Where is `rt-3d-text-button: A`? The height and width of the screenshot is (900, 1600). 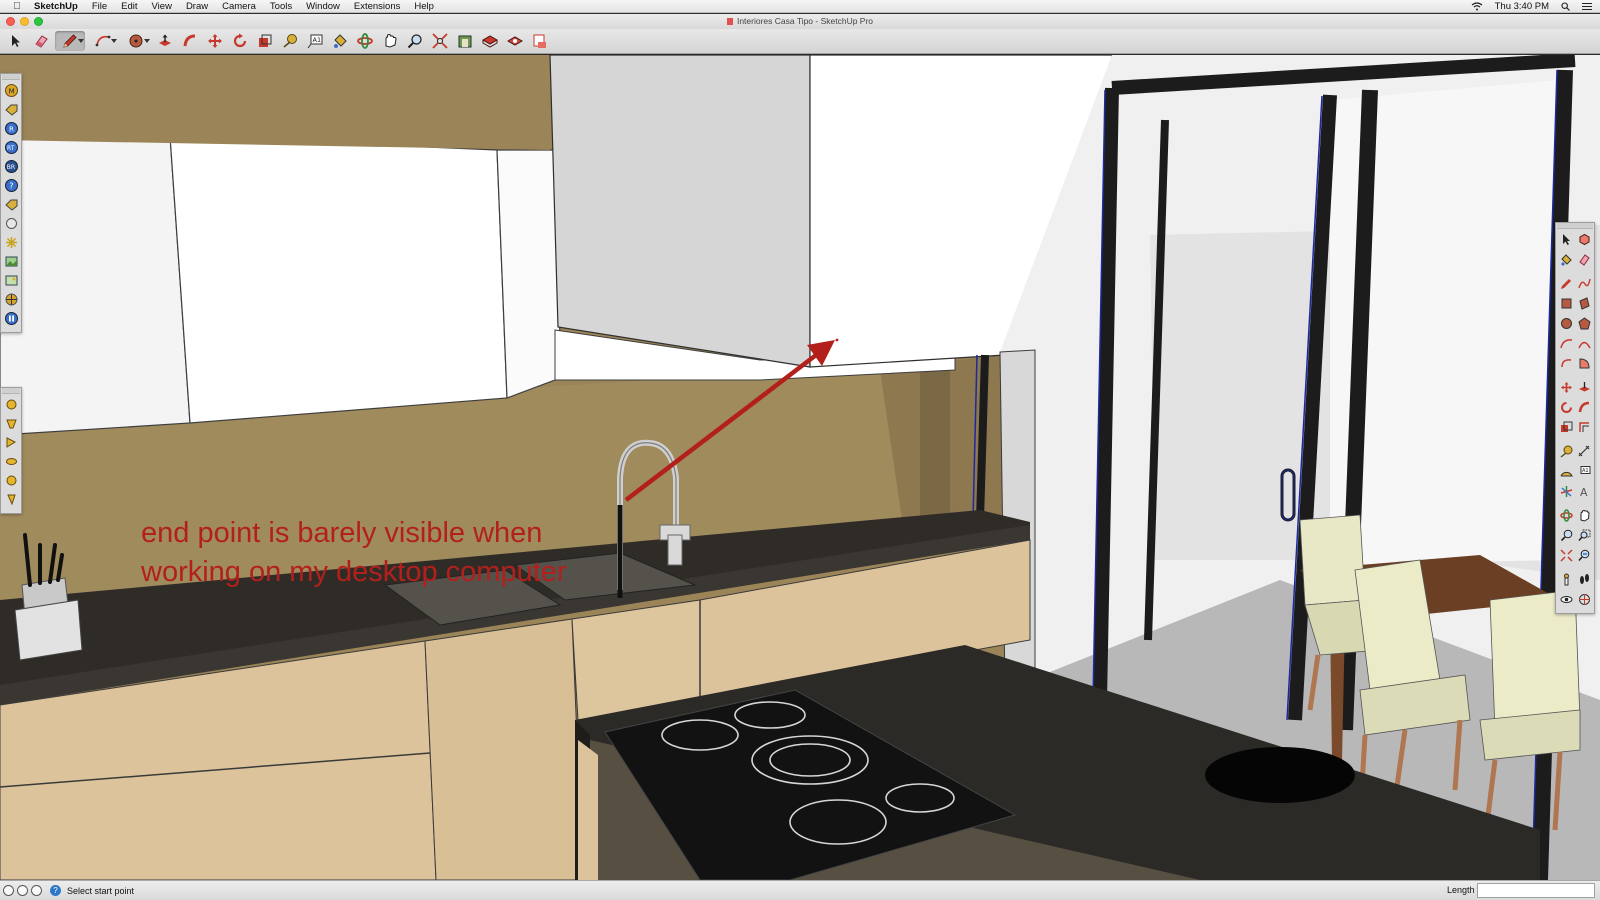 rt-3d-text-button: A is located at coordinates (1584, 491).